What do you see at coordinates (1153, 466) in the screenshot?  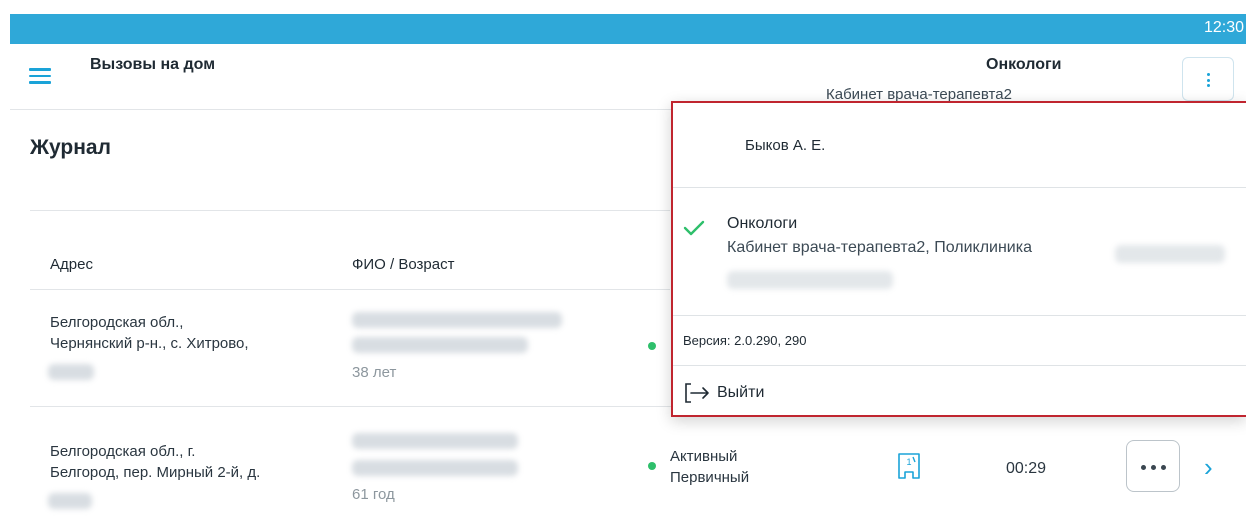 I see `more-horizontal-icon` at bounding box center [1153, 466].